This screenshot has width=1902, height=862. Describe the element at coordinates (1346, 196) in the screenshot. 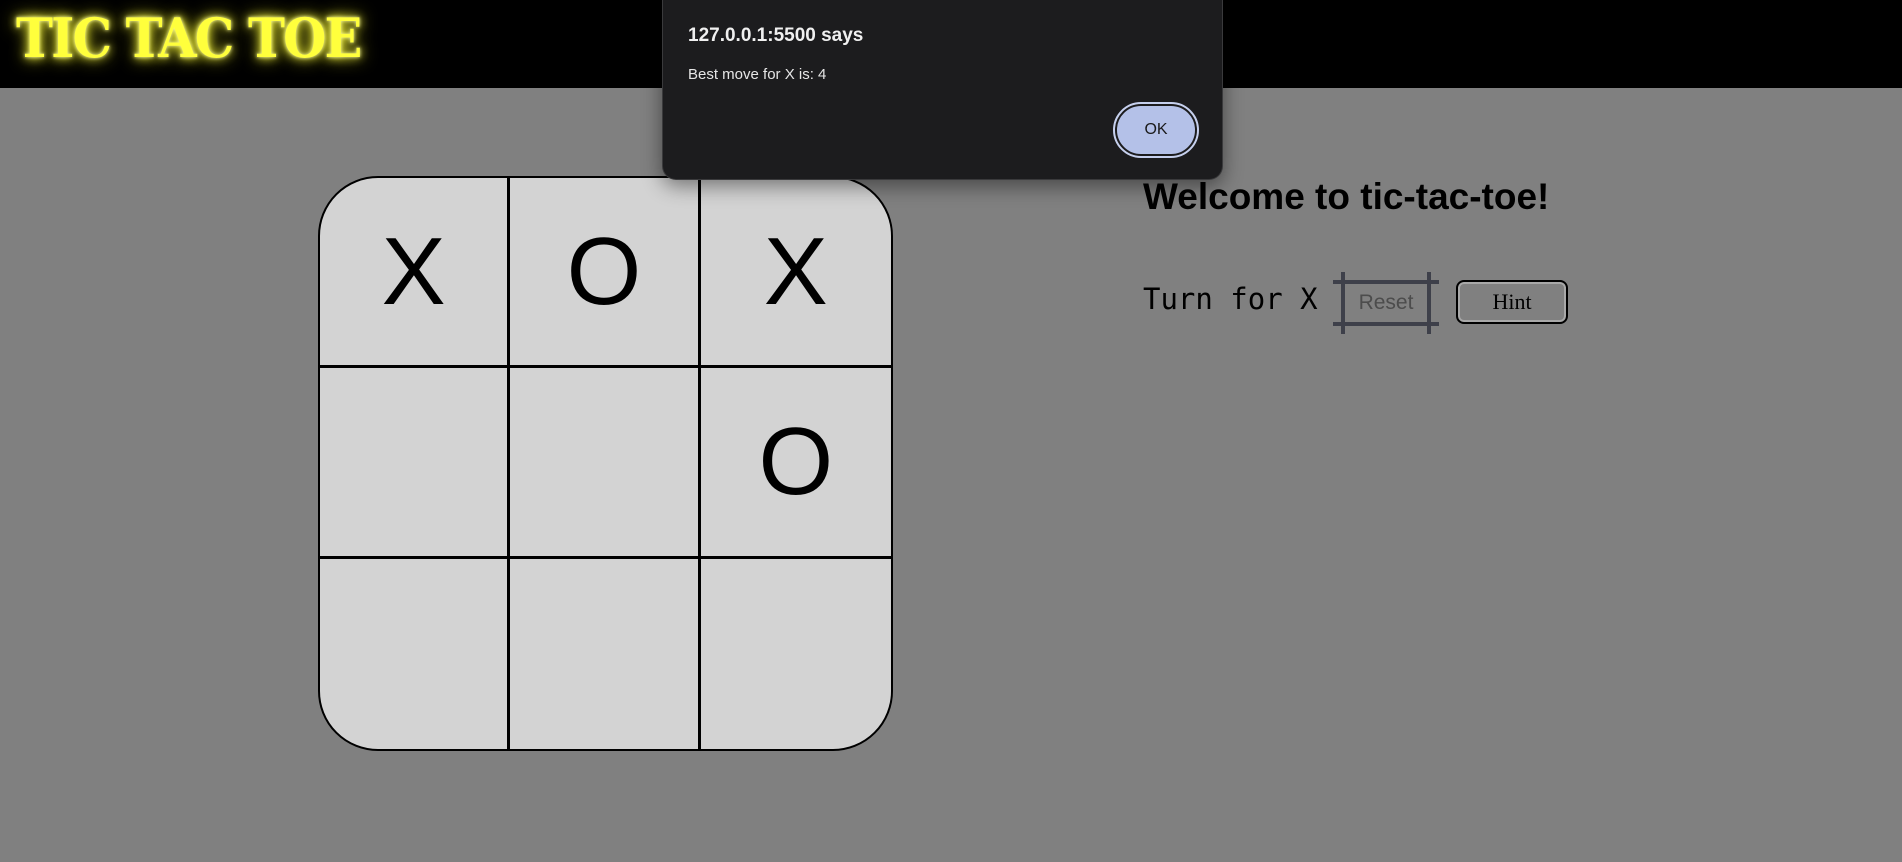

I see `welcome-heading: Welcome to tic-tac-toe!` at that location.